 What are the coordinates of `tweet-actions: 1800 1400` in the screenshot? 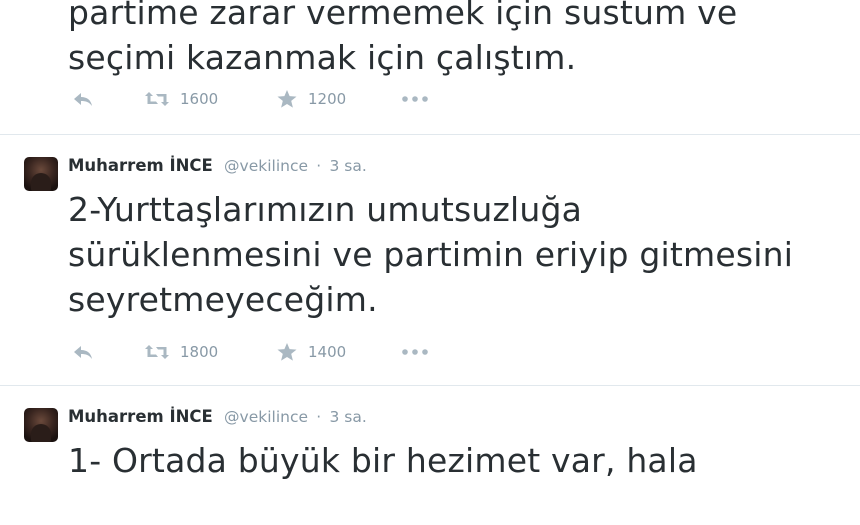 It's located at (318, 352).